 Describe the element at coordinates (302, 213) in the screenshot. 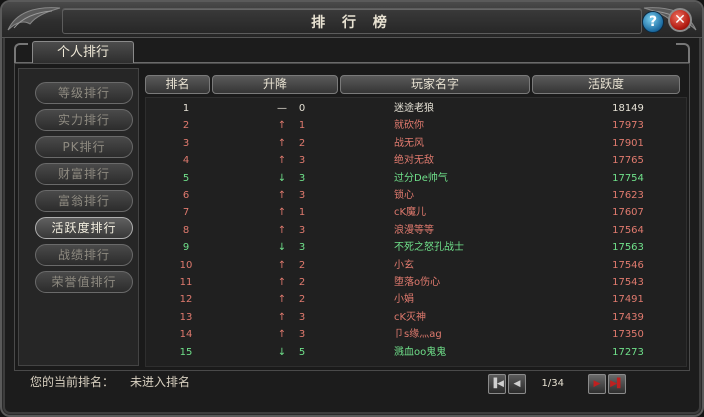

I see `rank-change-cell: 1` at that location.